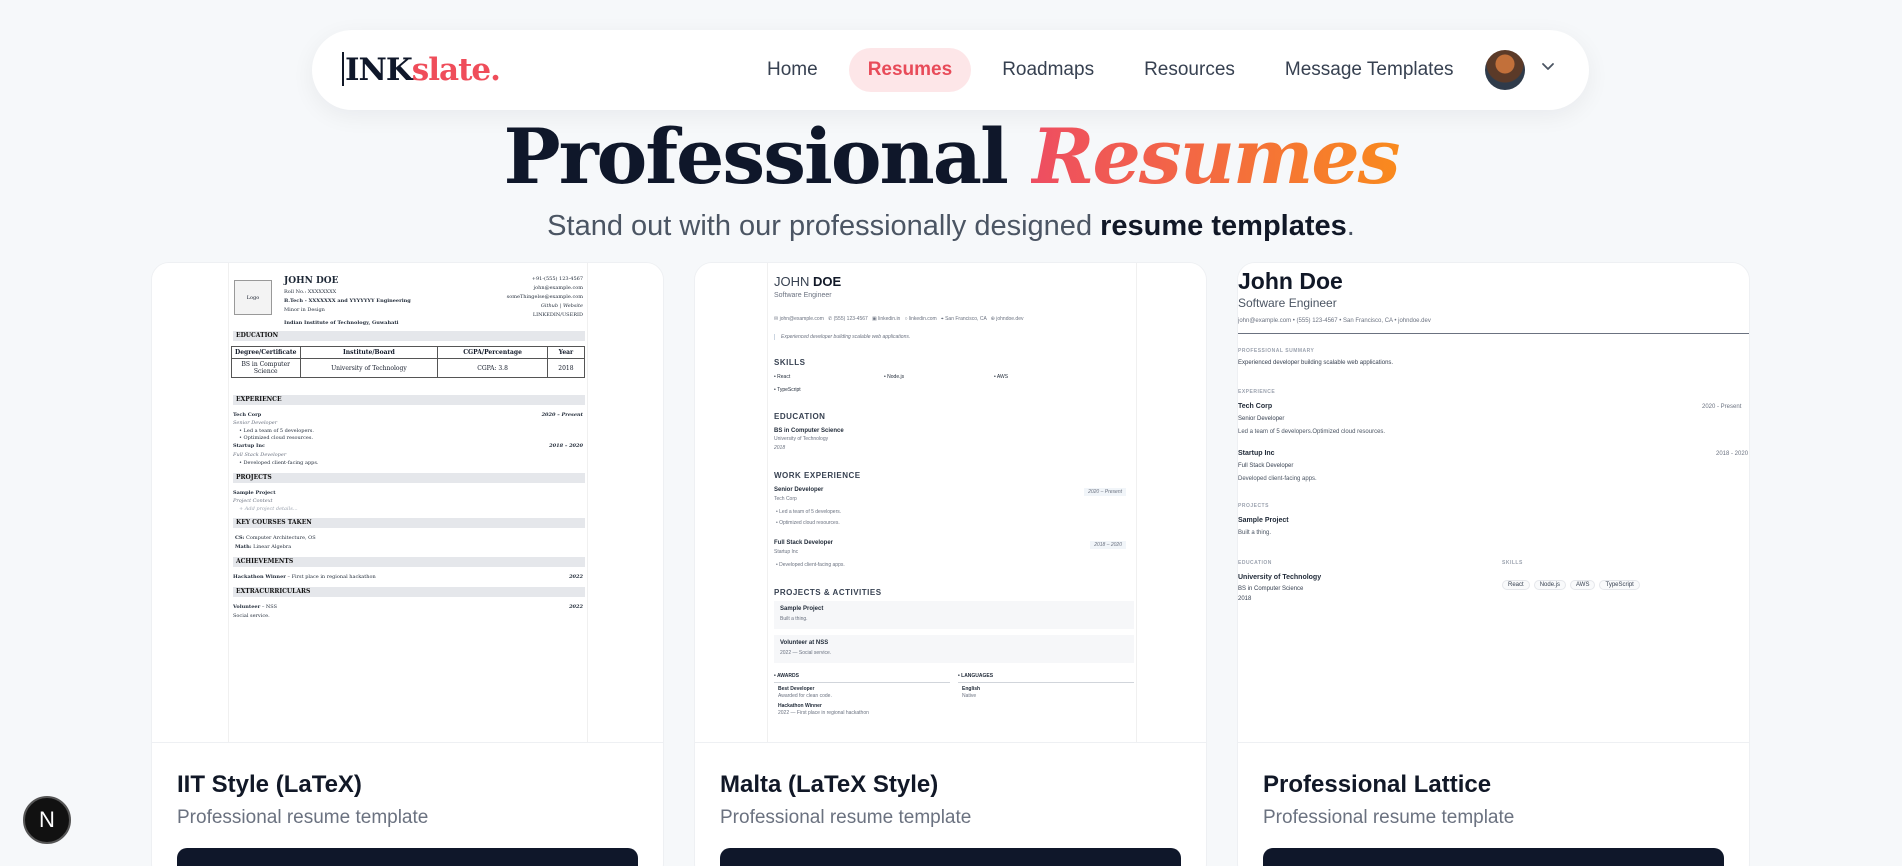  What do you see at coordinates (1048, 70) in the screenshot?
I see `nav-roadmaps: Roadmaps` at bounding box center [1048, 70].